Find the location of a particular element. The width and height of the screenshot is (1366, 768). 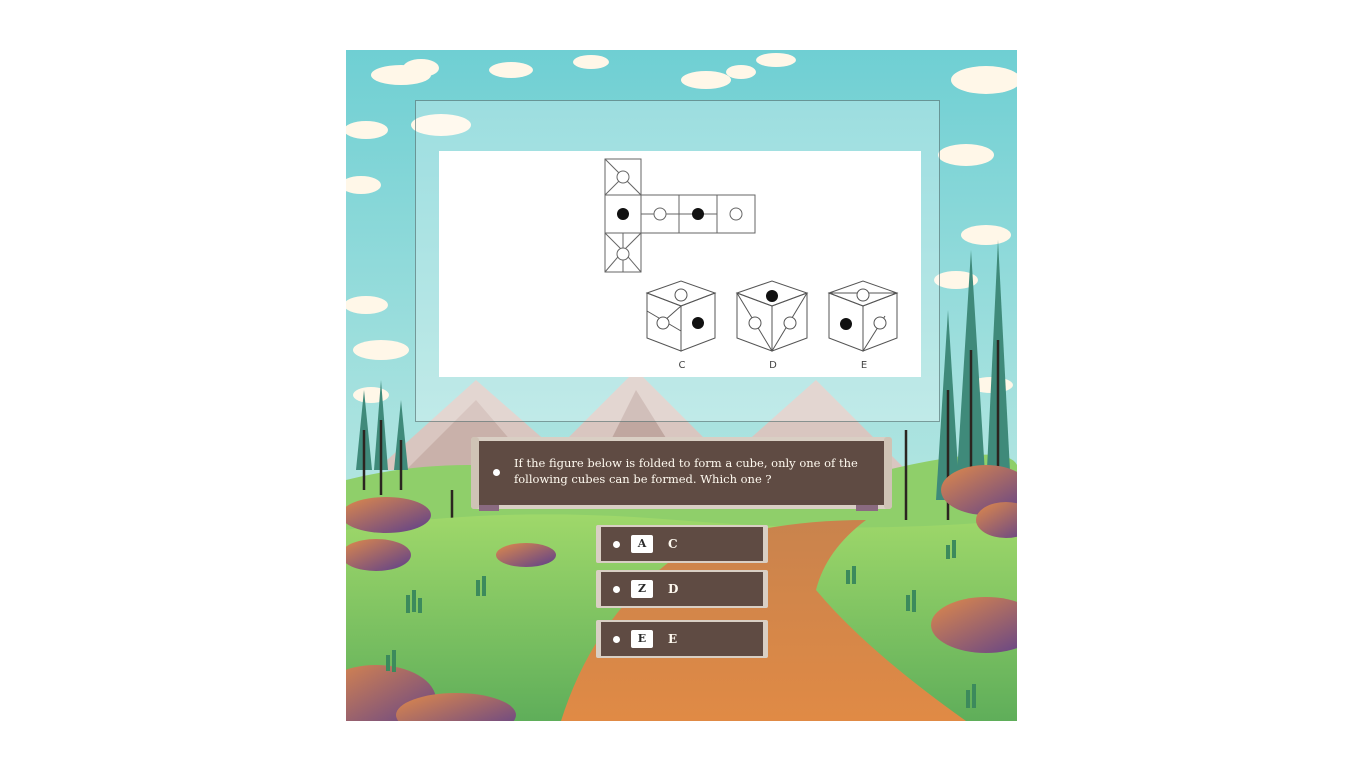

cube-label-d: D is located at coordinates (773, 365).